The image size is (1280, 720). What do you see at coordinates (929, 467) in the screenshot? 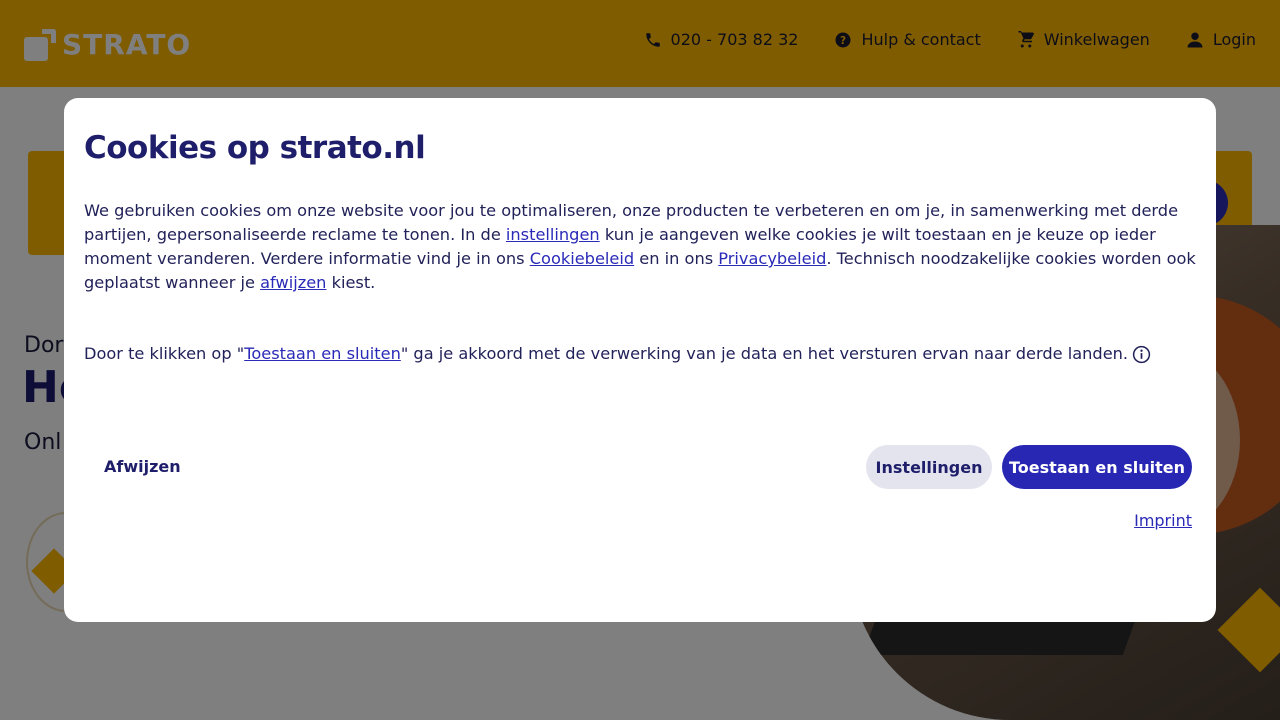
I see `settings-button: Instellingen` at bounding box center [929, 467].